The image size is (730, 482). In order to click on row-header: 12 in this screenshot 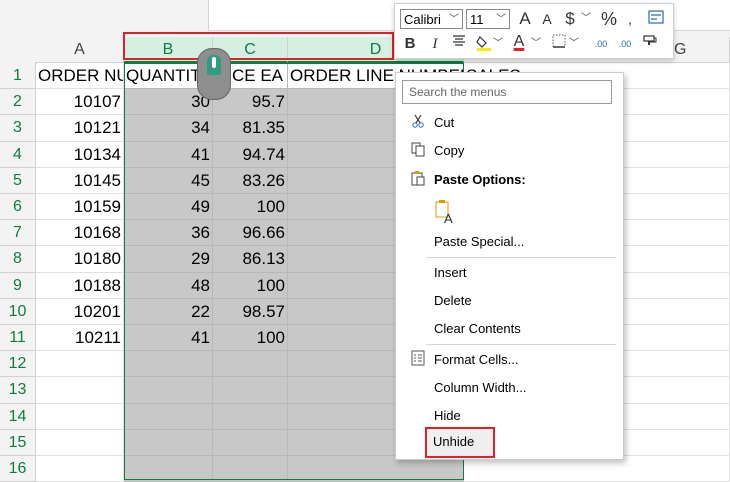, I will do `click(18, 364)`.